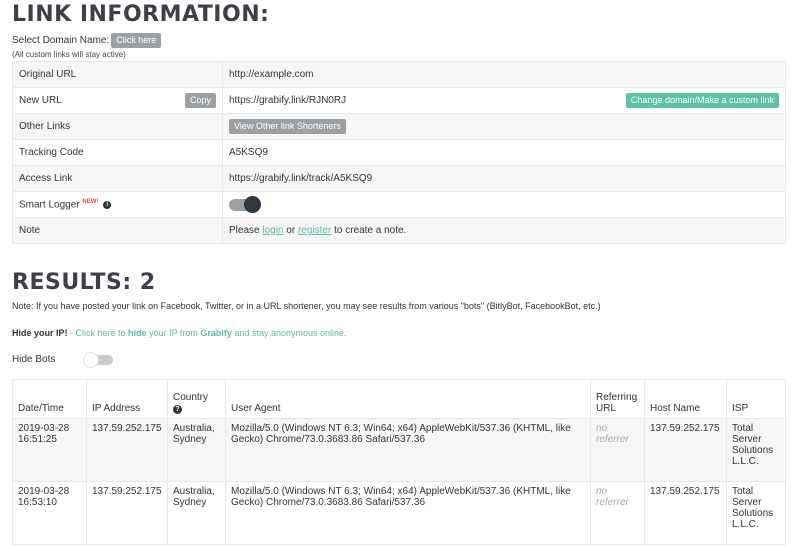 The image size is (800, 547). I want to click on info-row-other-links: Other Links View Other link Shorteners, so click(399, 126).